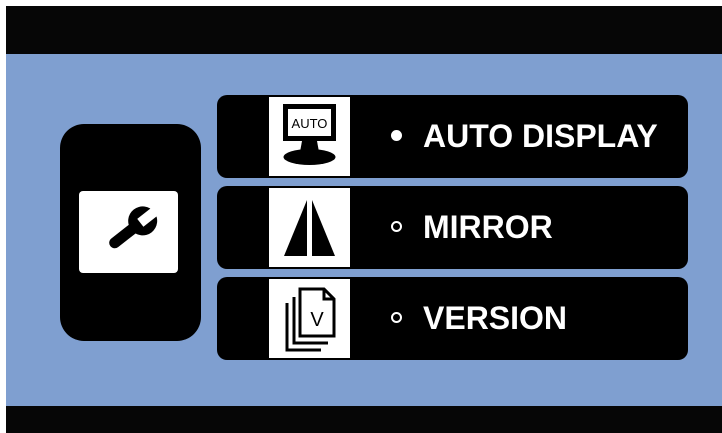 The width and height of the screenshot is (722, 433). What do you see at coordinates (309, 227) in the screenshot?
I see `mirror-icon` at bounding box center [309, 227].